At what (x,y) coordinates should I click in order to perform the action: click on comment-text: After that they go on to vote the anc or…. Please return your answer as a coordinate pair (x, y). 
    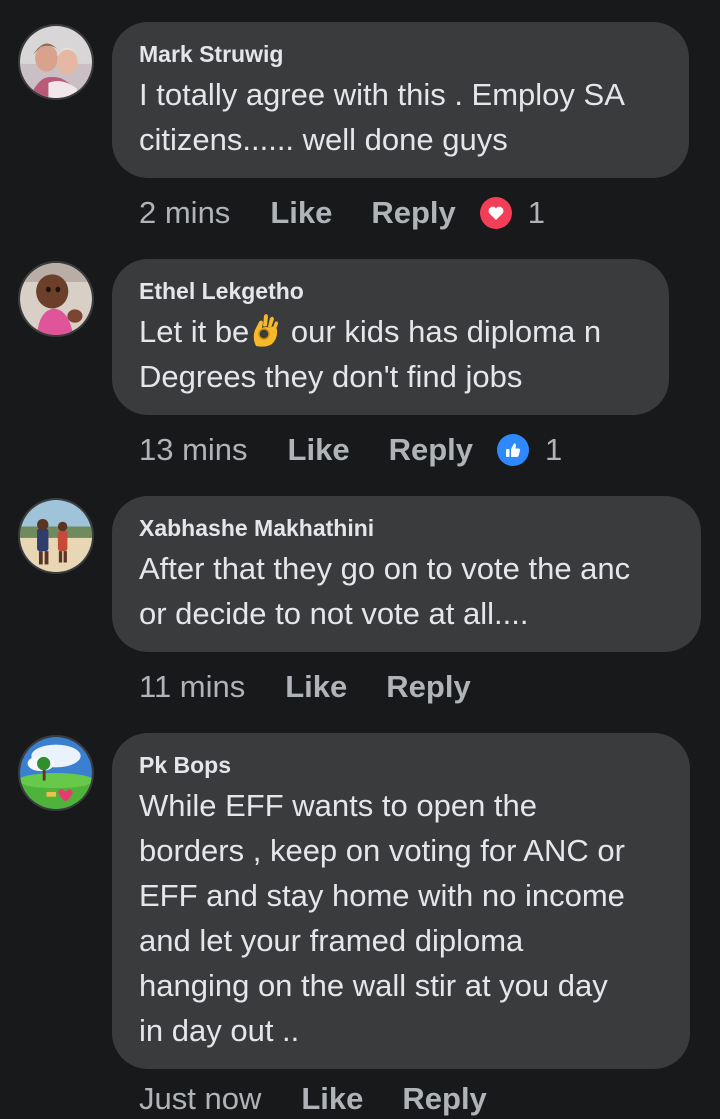
    Looking at the image, I should click on (407, 591).